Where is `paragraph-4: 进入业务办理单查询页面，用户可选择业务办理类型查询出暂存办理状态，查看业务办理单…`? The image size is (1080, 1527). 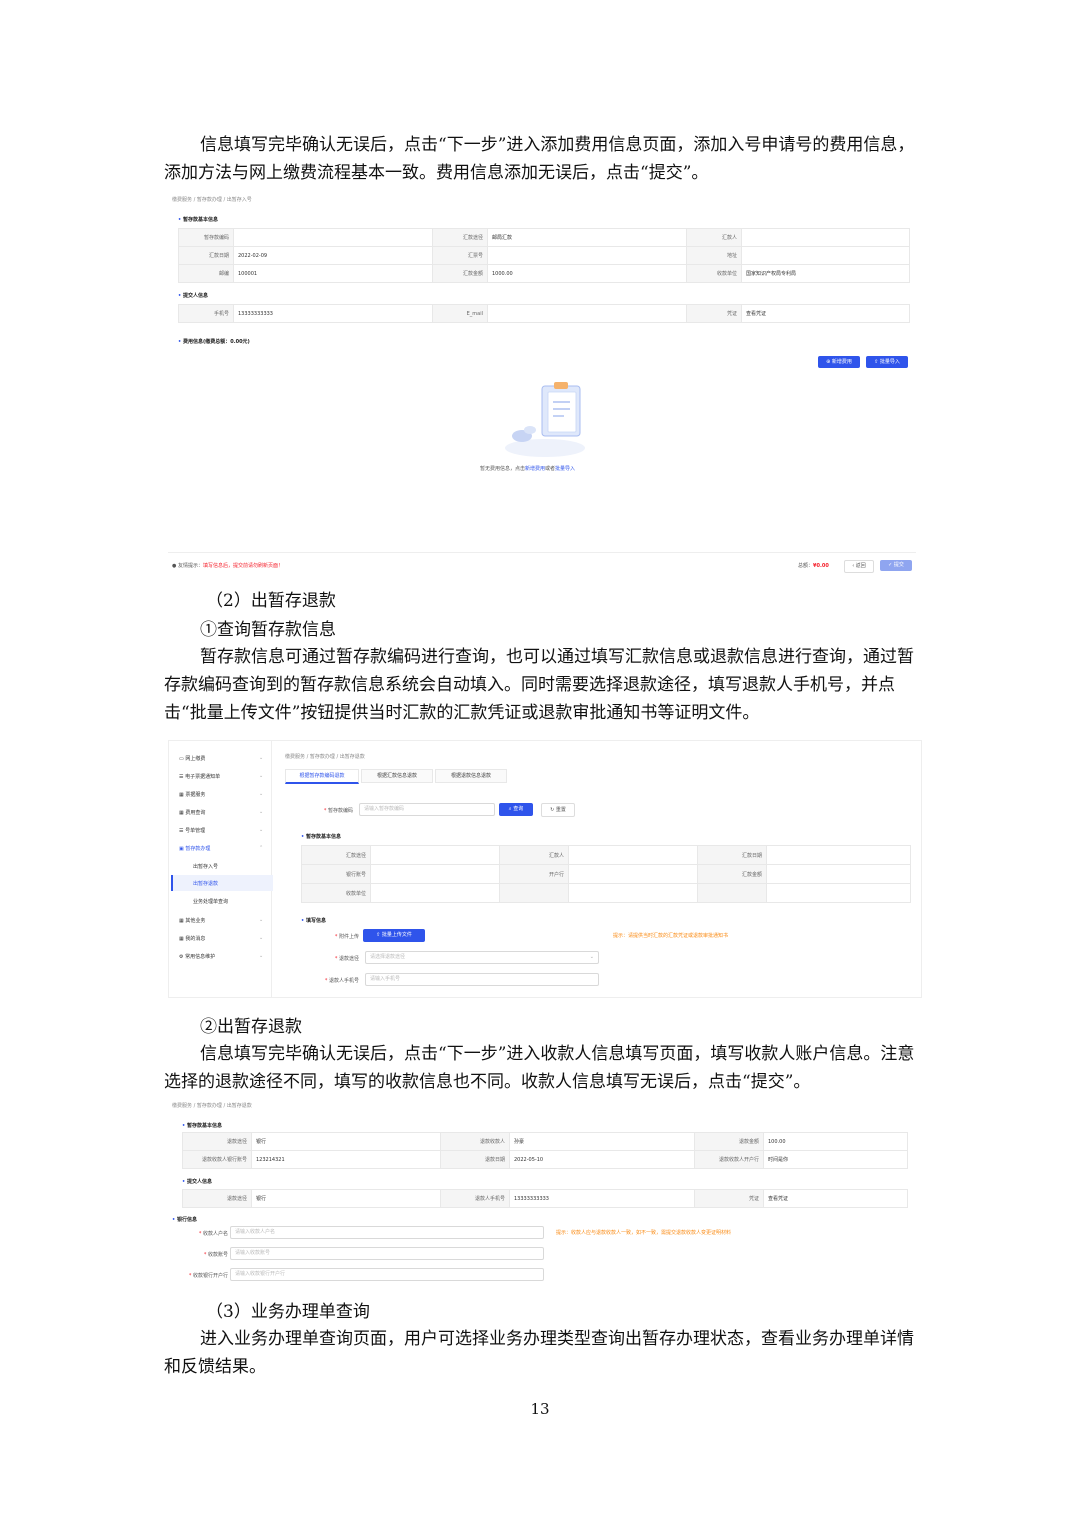 paragraph-4: 进入业务办理单查询页面，用户可选择业务办理类型查询出暂存办理状态，查看业务办理单… is located at coordinates (539, 1353).